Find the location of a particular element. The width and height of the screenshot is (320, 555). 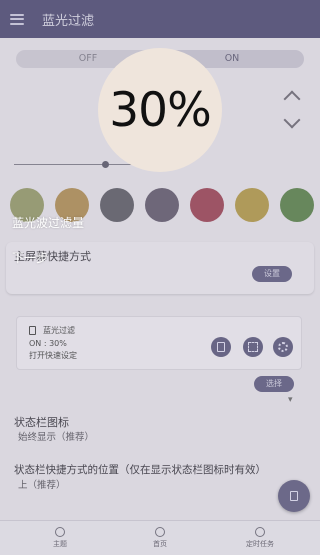

filter-level-value: 30% is located at coordinates (160, 110).